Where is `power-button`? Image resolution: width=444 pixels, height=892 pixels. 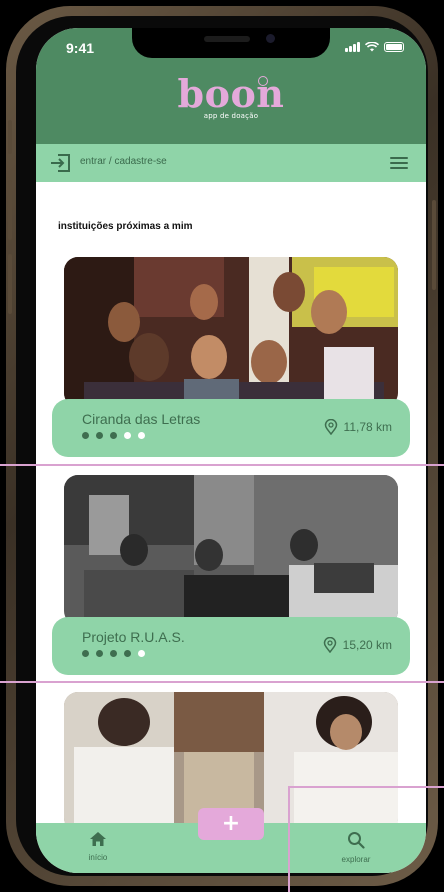 power-button is located at coordinates (434, 245).